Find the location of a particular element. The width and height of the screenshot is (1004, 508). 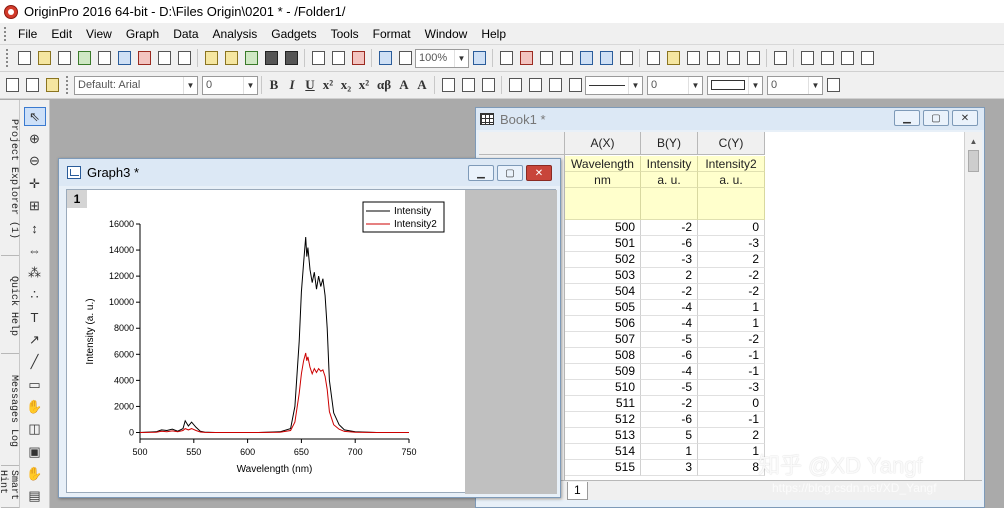

menu-window: Window is located at coordinates (447, 34).